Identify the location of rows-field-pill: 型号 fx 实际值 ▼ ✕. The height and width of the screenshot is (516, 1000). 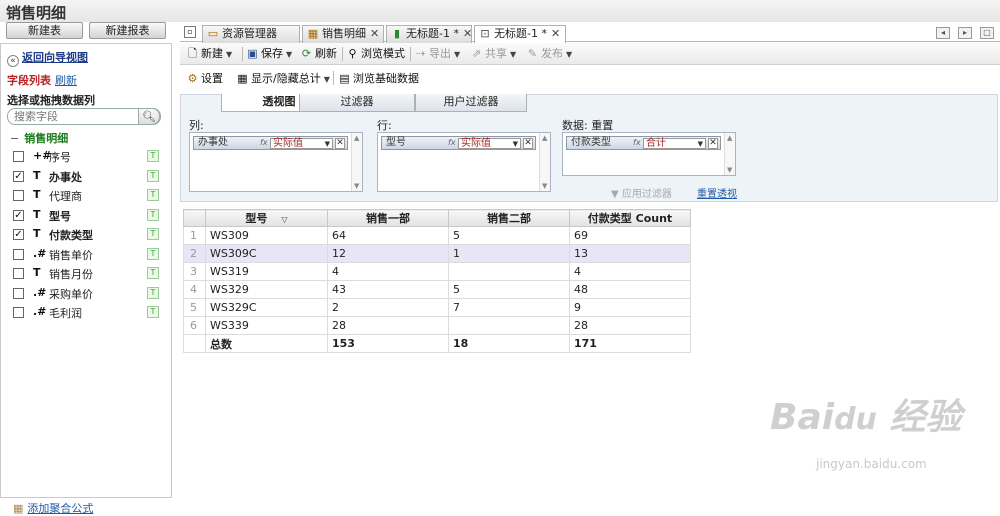
(458, 143).